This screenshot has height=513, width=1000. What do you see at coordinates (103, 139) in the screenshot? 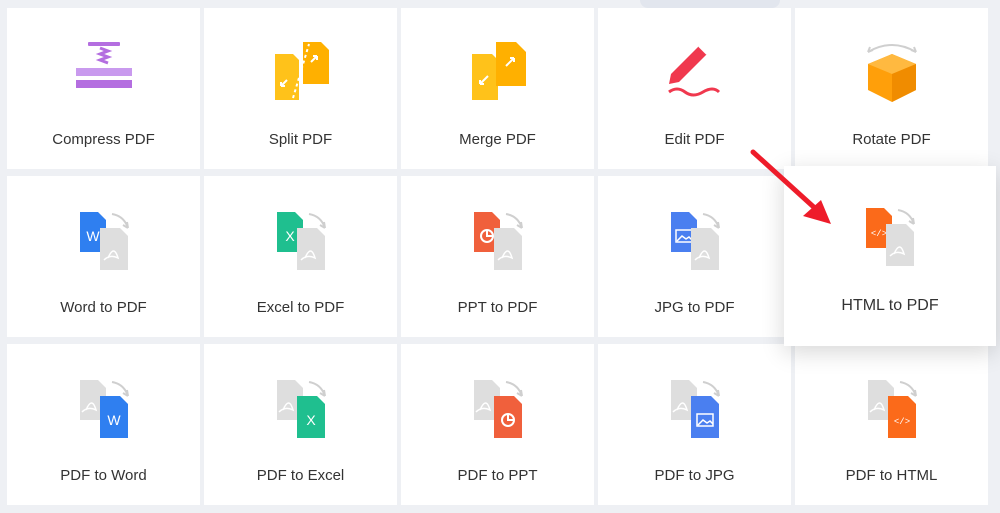
I see `tool-label: Compress PDF` at bounding box center [103, 139].